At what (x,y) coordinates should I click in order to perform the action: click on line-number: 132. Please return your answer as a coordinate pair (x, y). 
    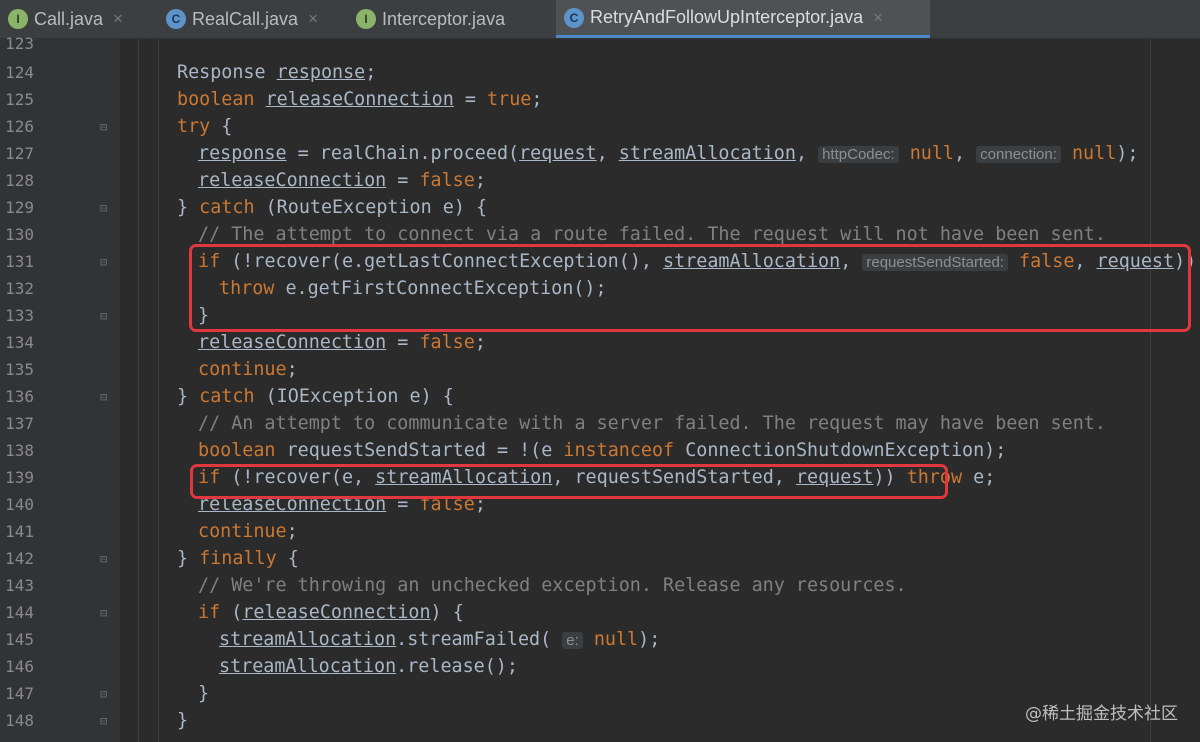
    Looking at the image, I should click on (19, 288).